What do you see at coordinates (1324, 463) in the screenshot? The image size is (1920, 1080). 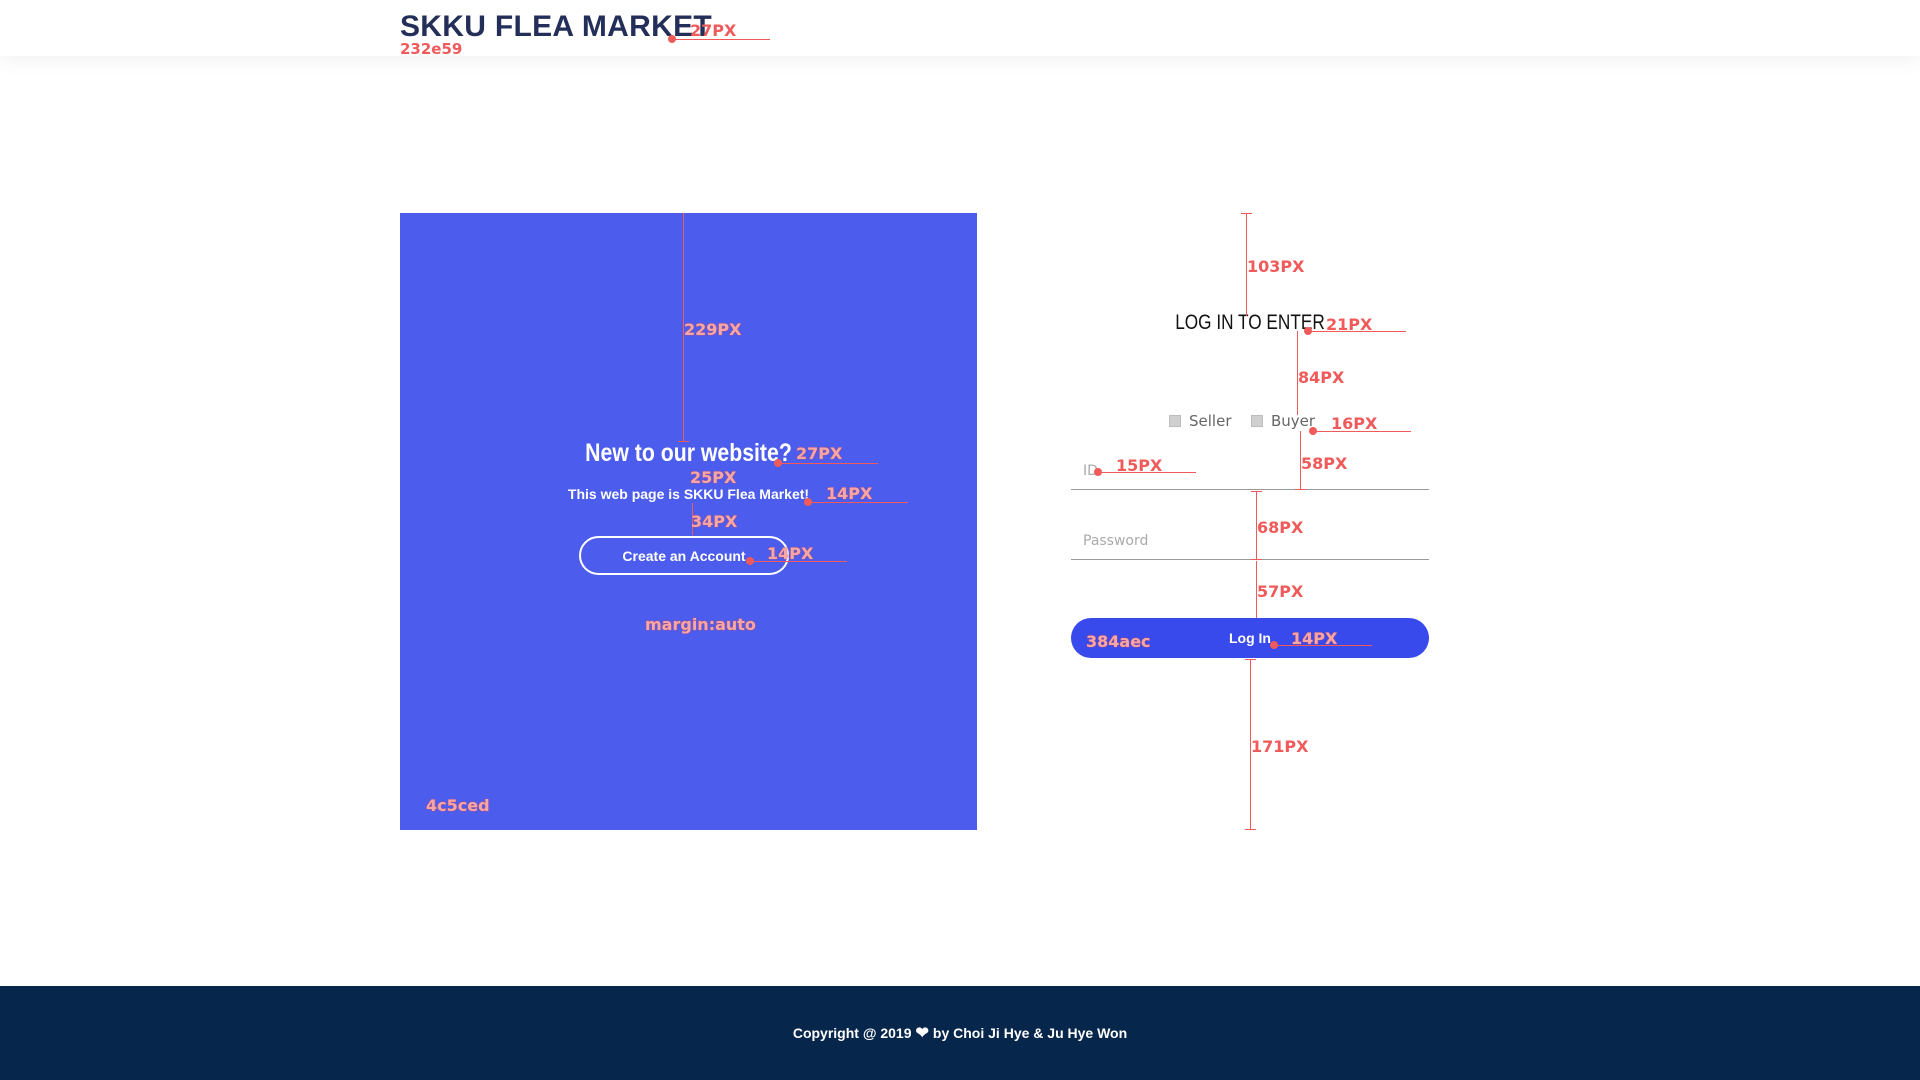 I see `annotation-role-gap: 58PX` at bounding box center [1324, 463].